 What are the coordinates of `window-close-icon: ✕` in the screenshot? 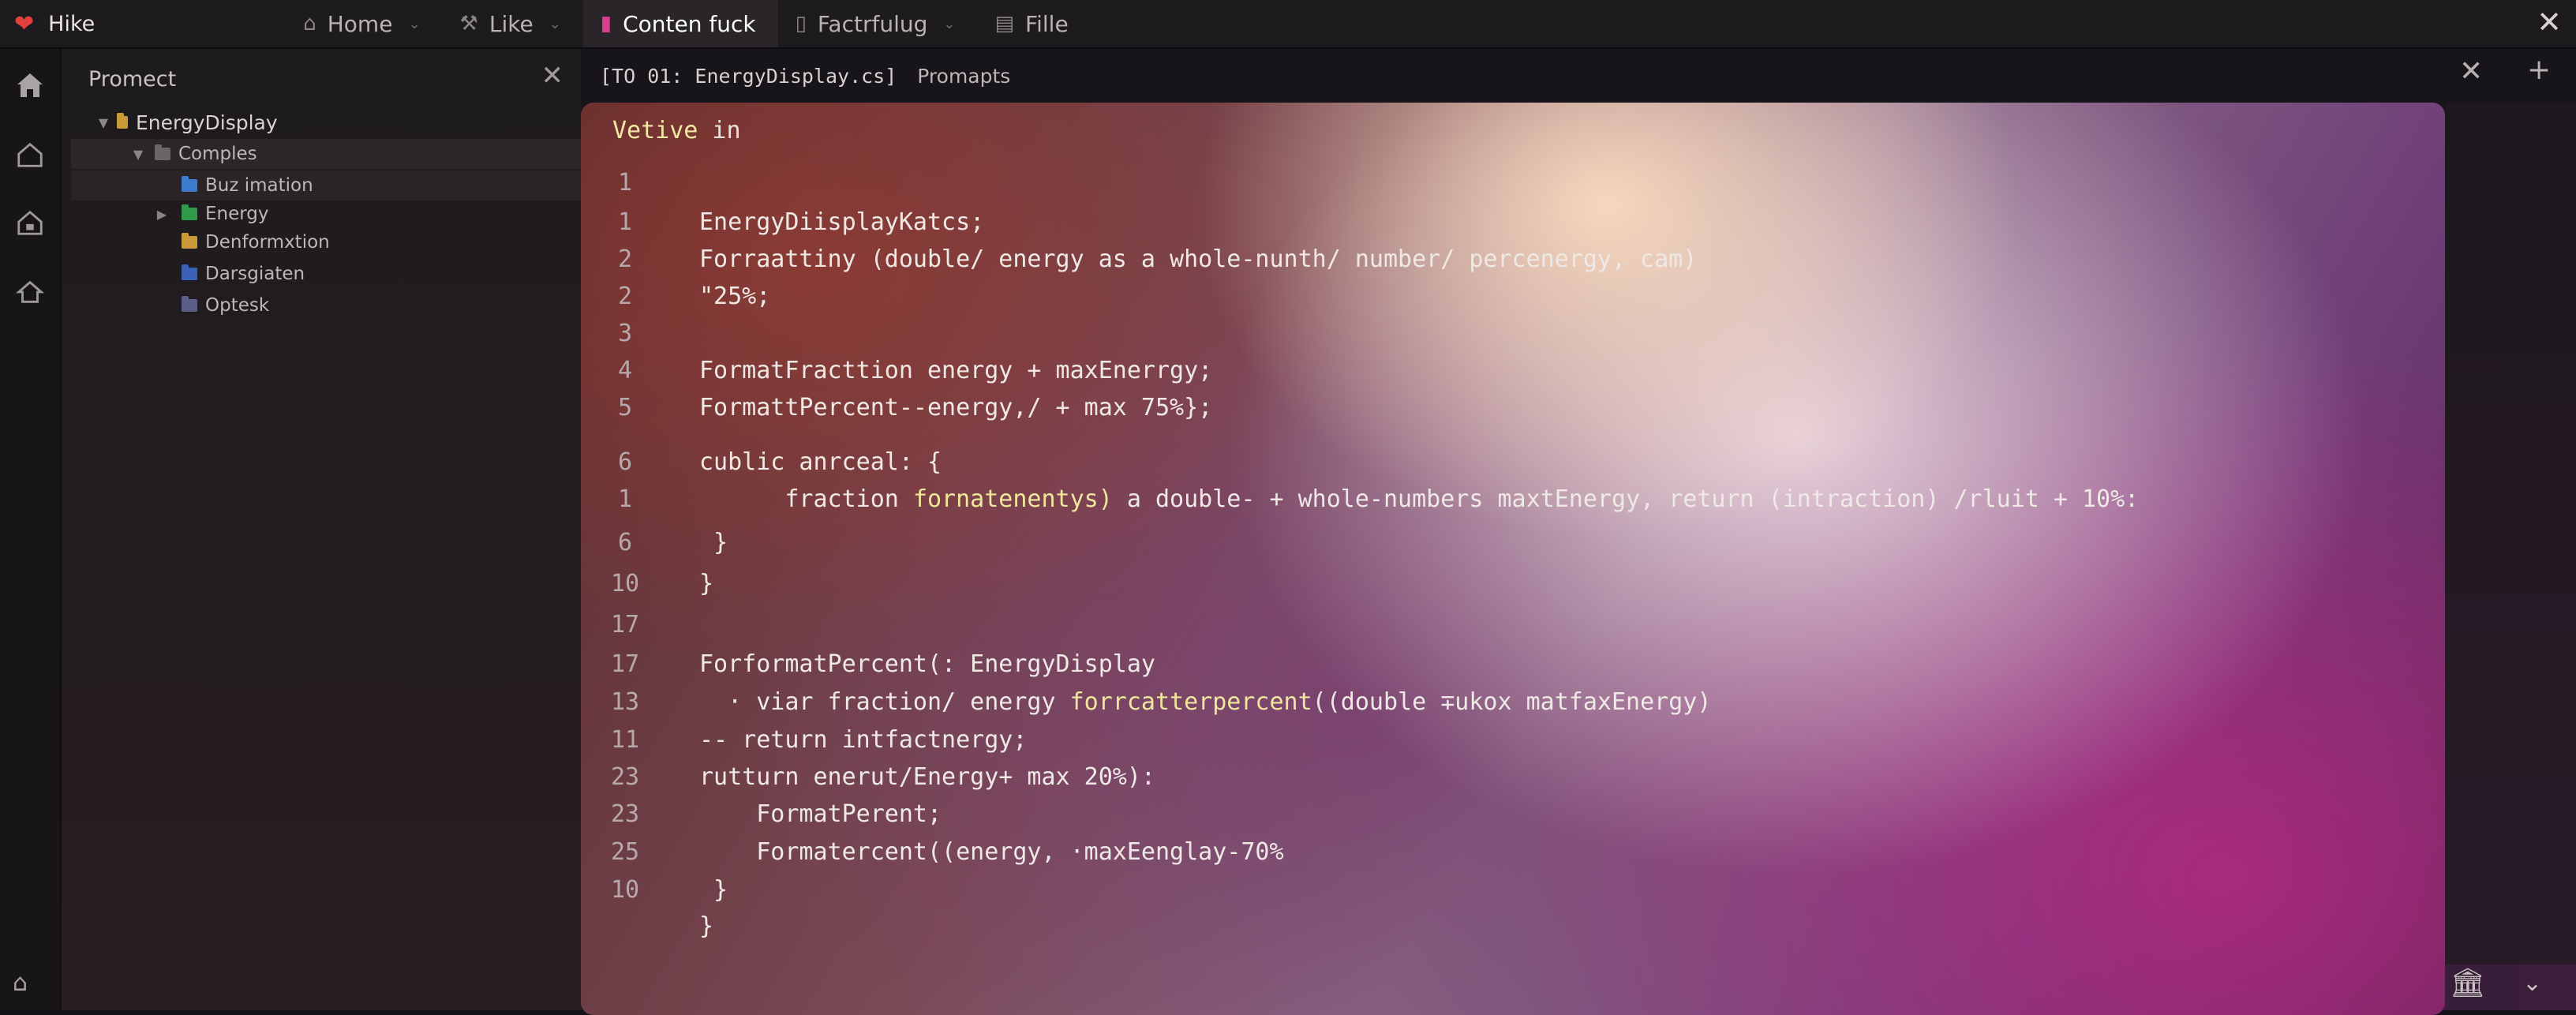 It's located at (2549, 22).